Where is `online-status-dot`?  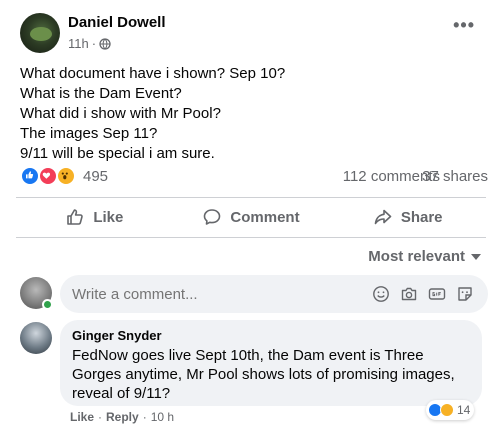
online-status-dot is located at coordinates (47, 304).